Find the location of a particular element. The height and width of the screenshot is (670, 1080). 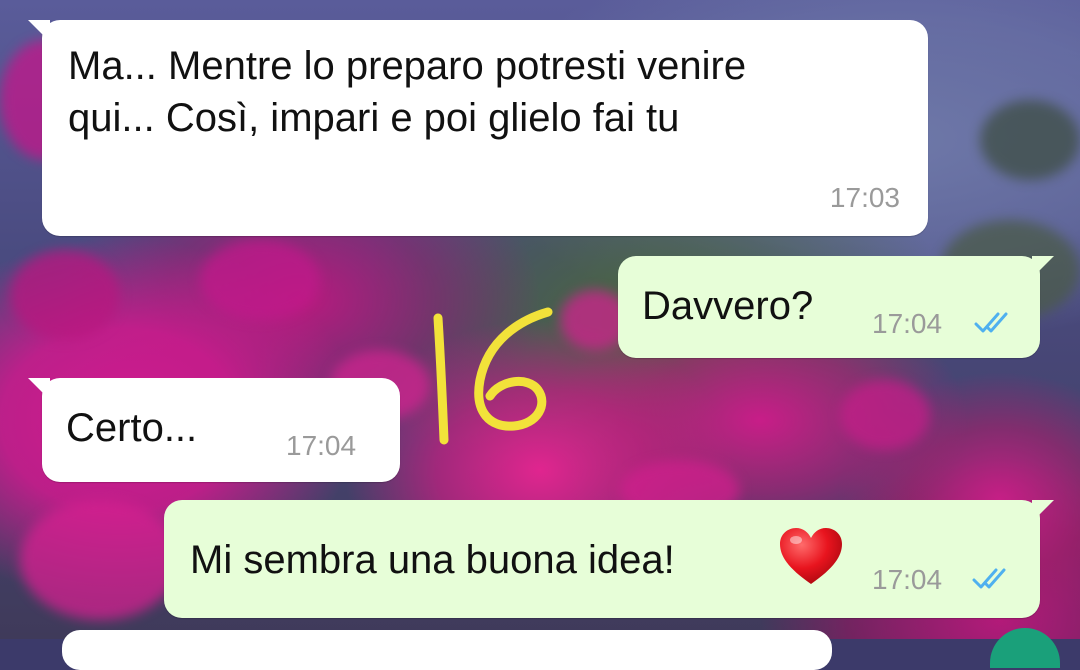

message-bubble-outgoing: Davvero? 17:04 is located at coordinates (836, 307).